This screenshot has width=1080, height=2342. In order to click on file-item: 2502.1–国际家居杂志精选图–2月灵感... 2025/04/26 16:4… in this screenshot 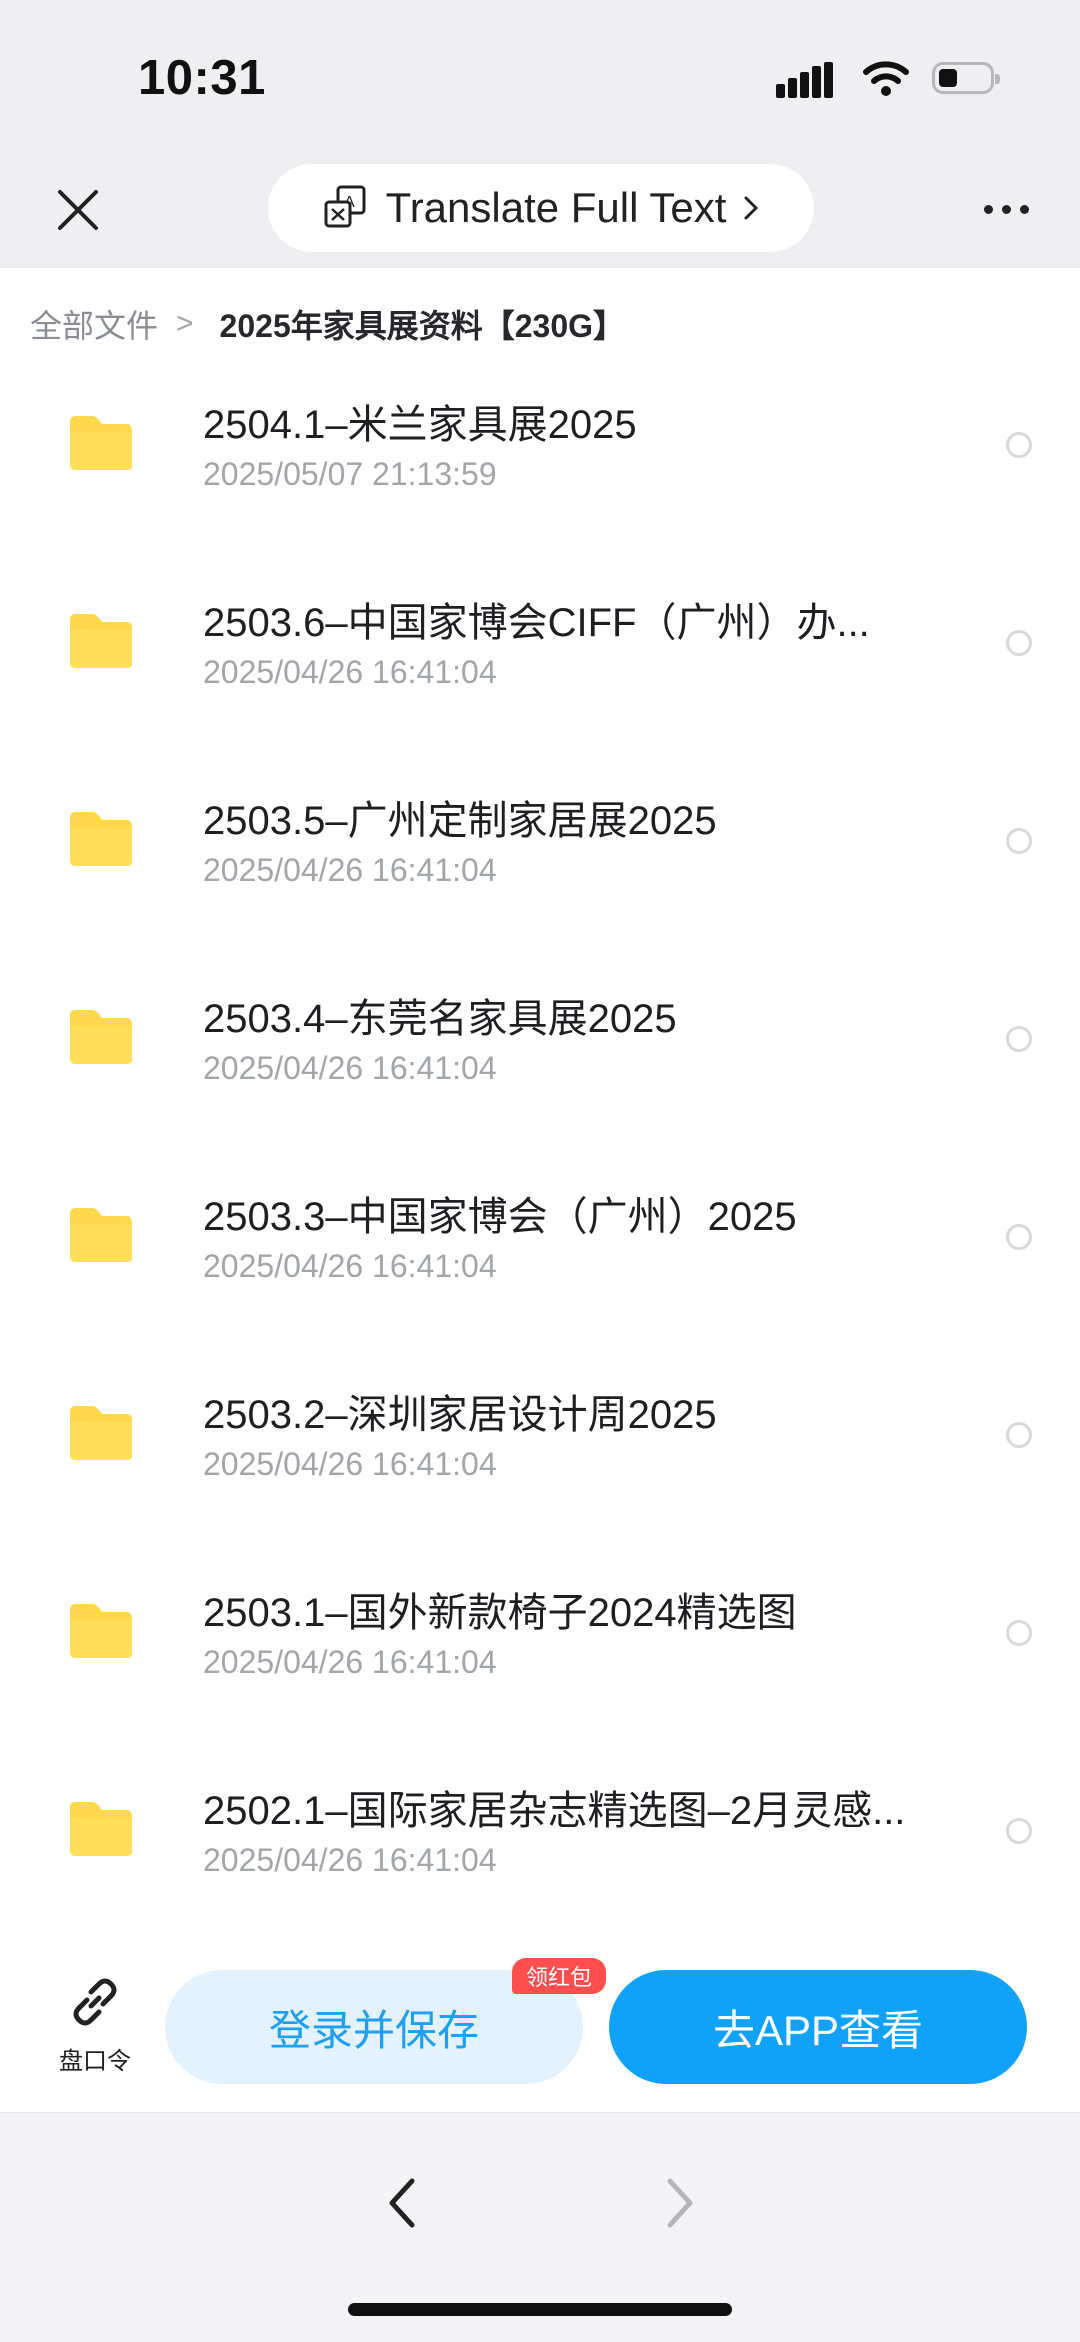, I will do `click(540, 1857)`.